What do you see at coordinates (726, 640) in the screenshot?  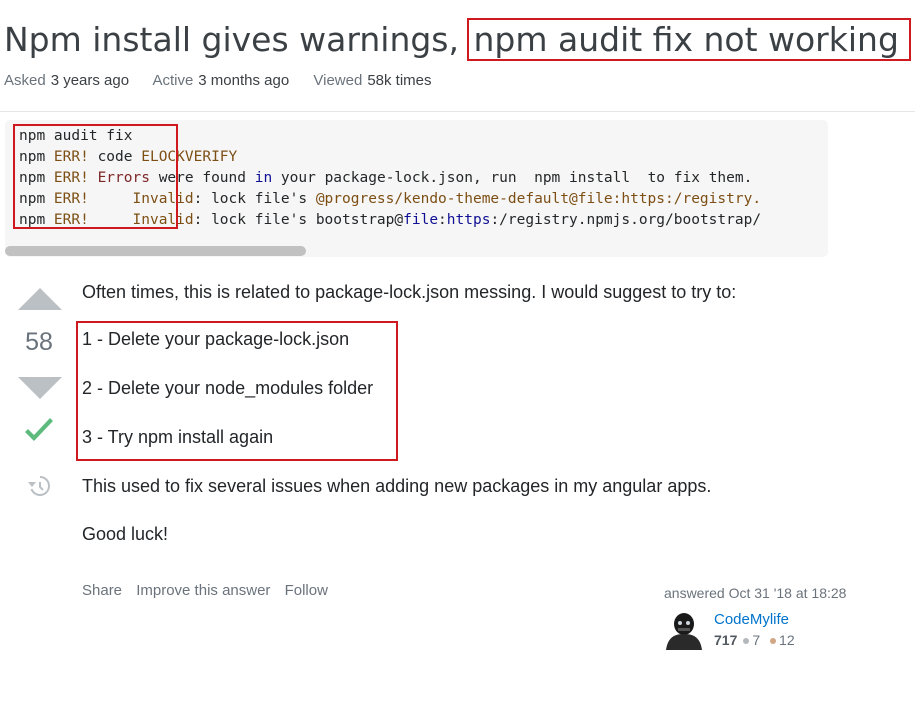 I see `reputation-score: 717` at bounding box center [726, 640].